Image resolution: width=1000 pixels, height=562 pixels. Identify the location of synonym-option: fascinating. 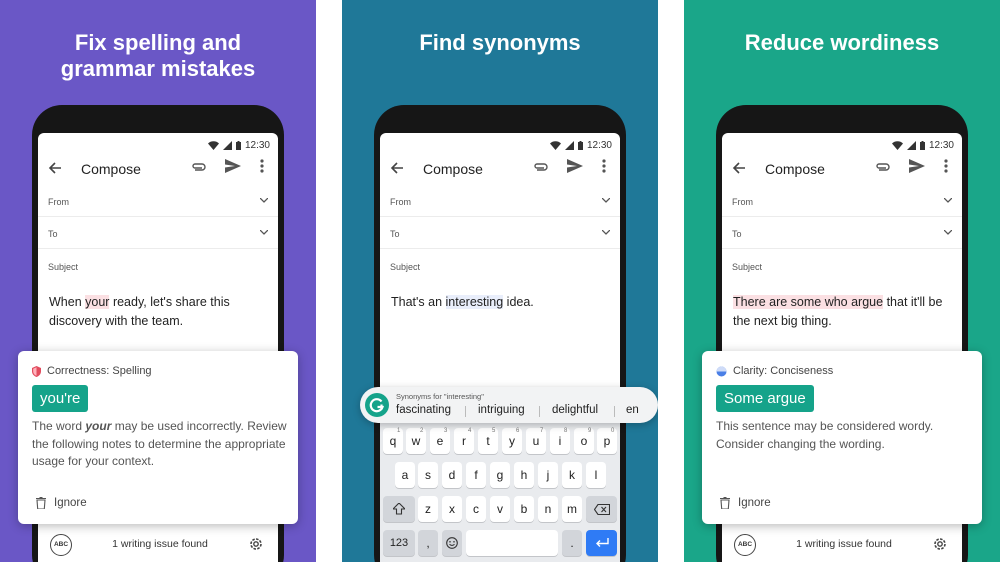
(423, 410).